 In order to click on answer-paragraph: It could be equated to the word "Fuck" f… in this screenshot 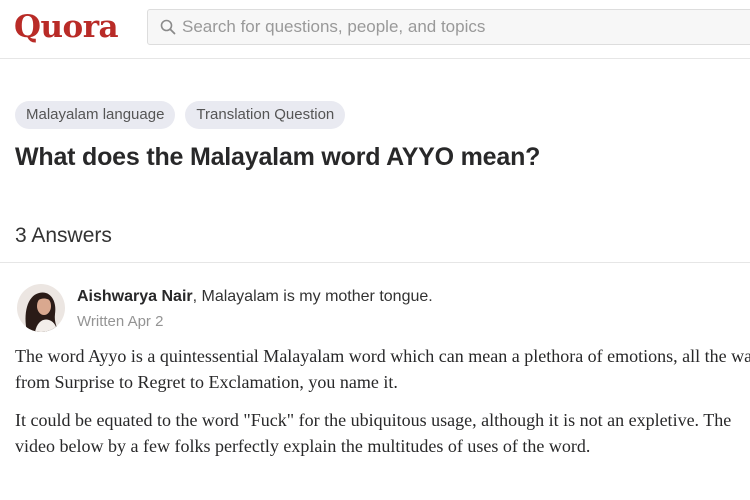, I will do `click(373, 433)`.